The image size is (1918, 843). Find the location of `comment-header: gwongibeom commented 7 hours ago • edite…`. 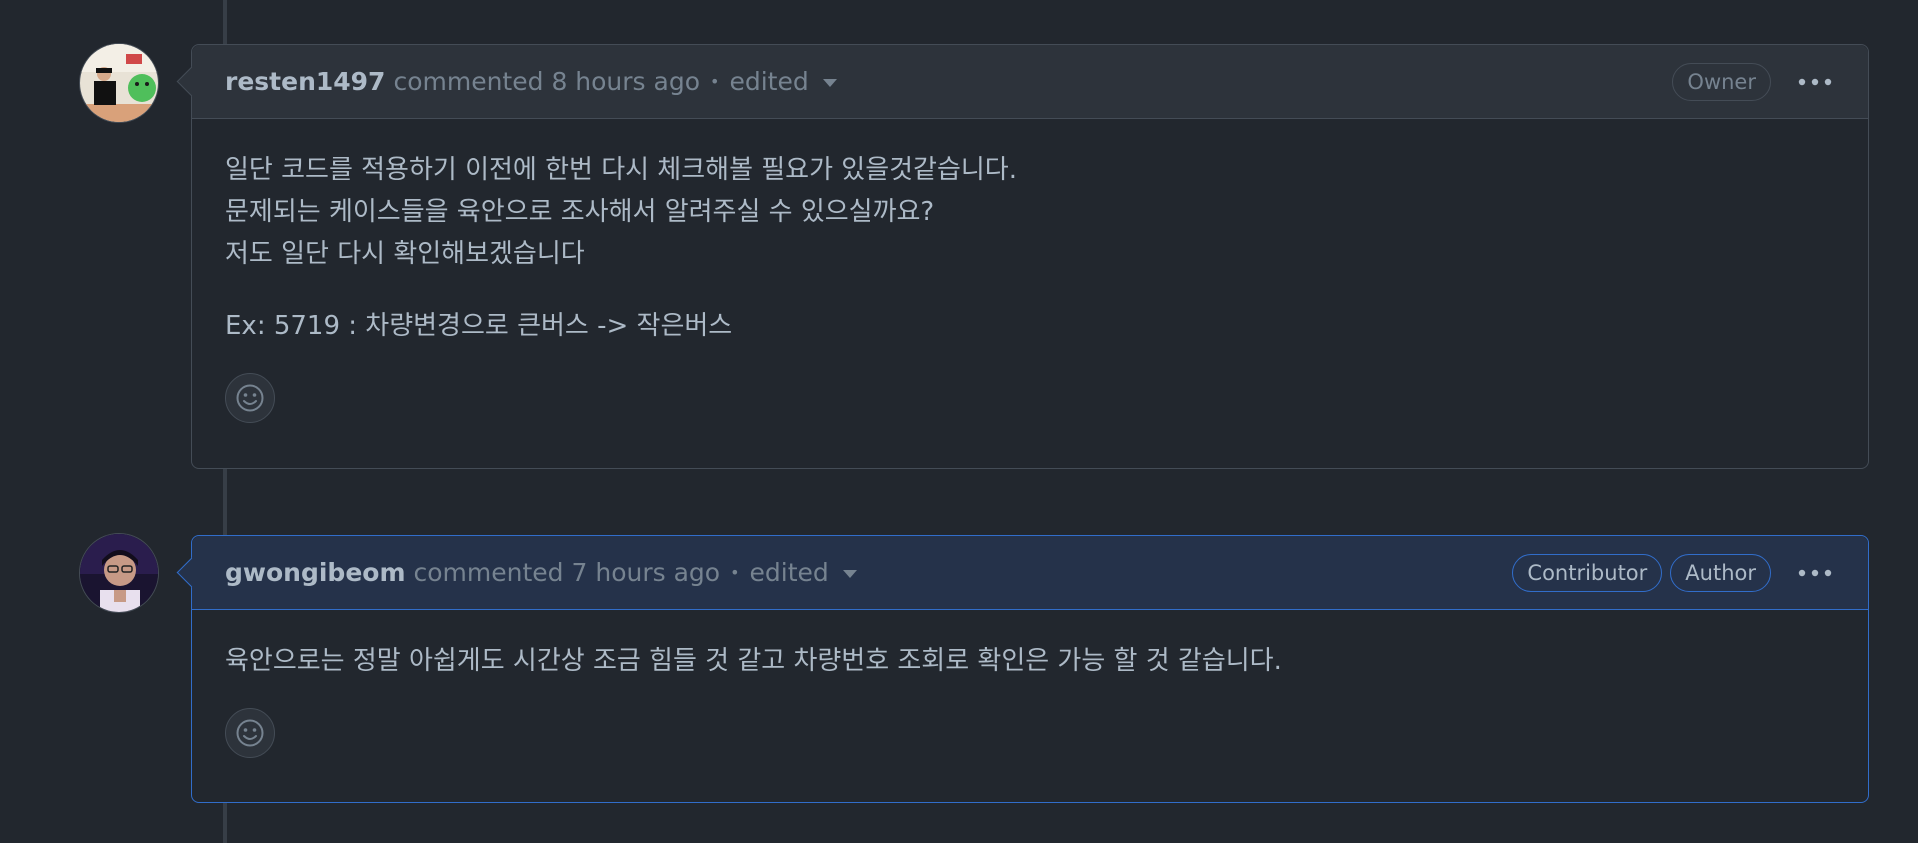

comment-header: gwongibeom commented 7 hours ago • edite… is located at coordinates (1022, 573).